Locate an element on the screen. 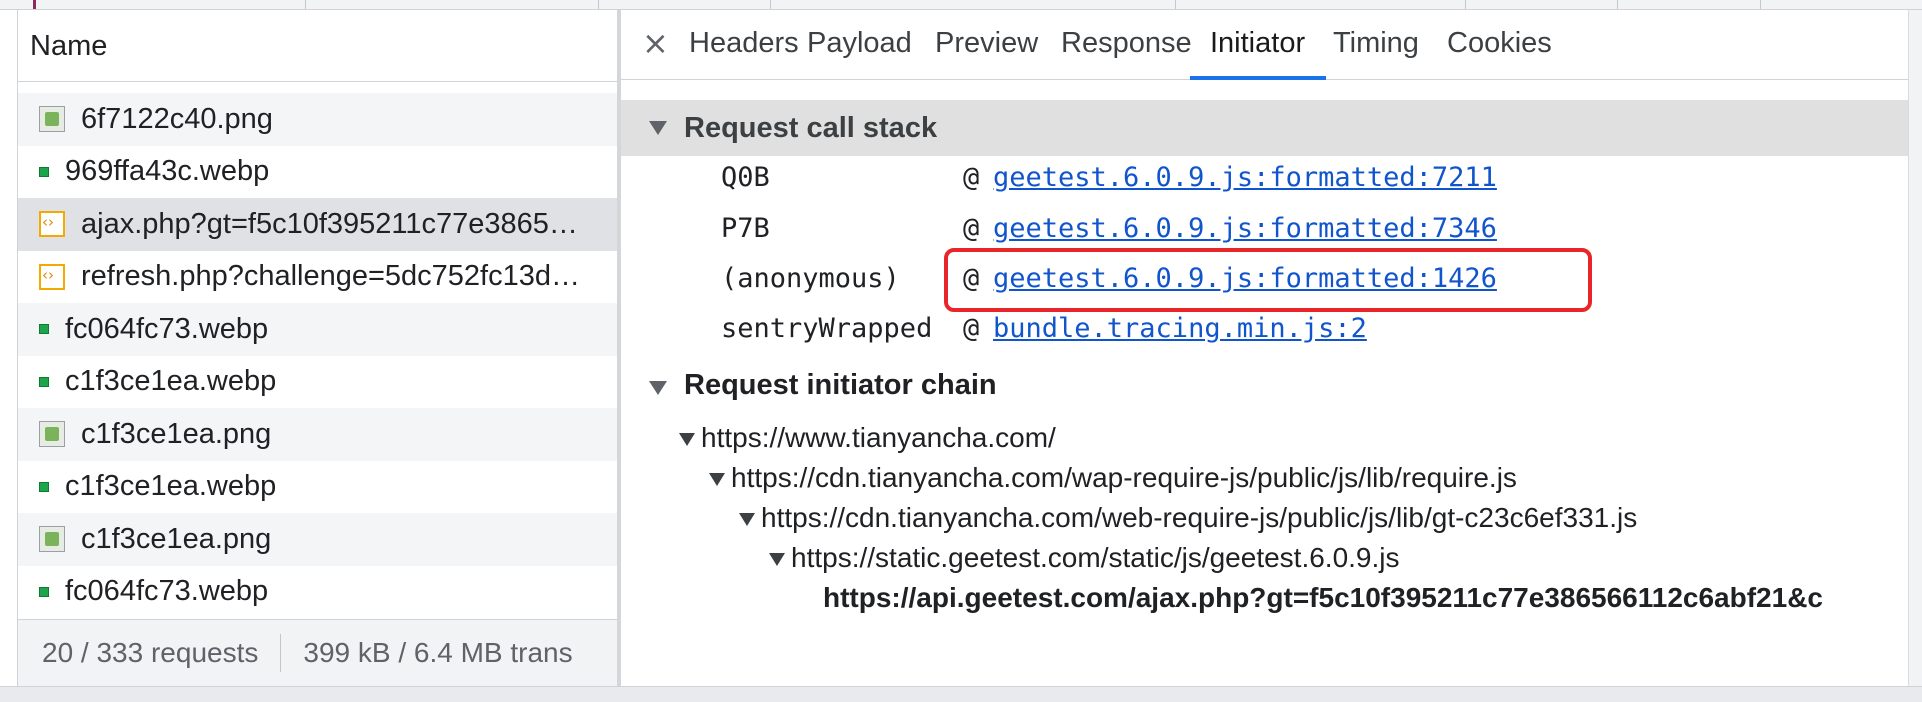  request-name: 6f7122c40.png is located at coordinates (177, 118).